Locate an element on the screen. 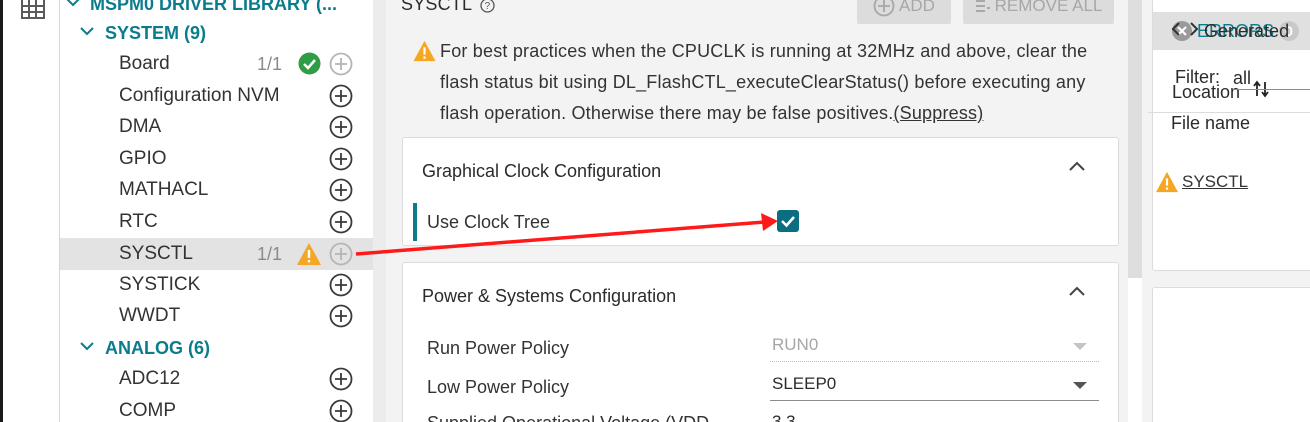 Image resolution: width=1310 pixels, height=422 pixels. run-power-policy-select: RUN0 is located at coordinates (934, 347).